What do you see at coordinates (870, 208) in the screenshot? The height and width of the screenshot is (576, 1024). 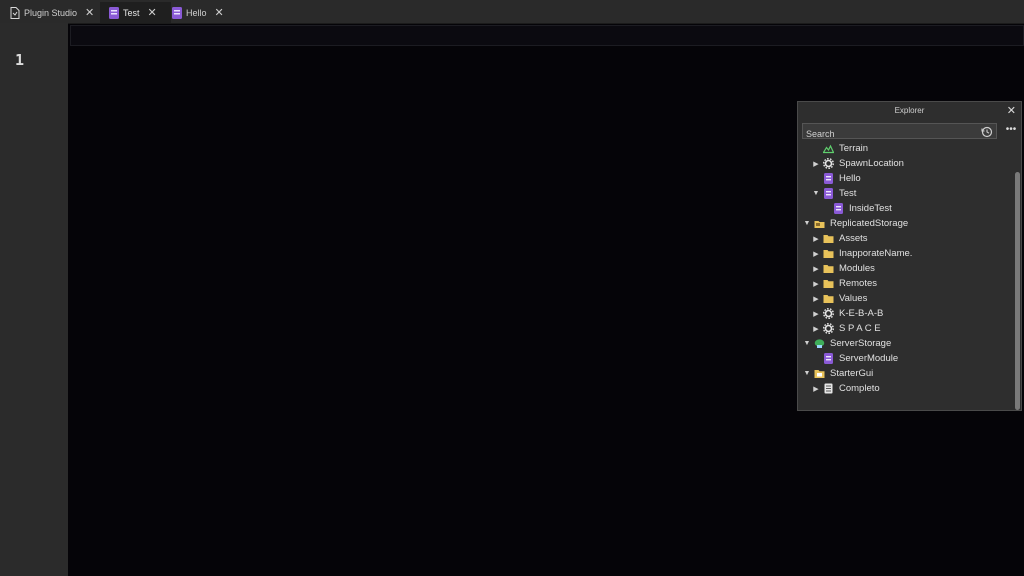 I see `tree-item-label: InsideTest` at bounding box center [870, 208].